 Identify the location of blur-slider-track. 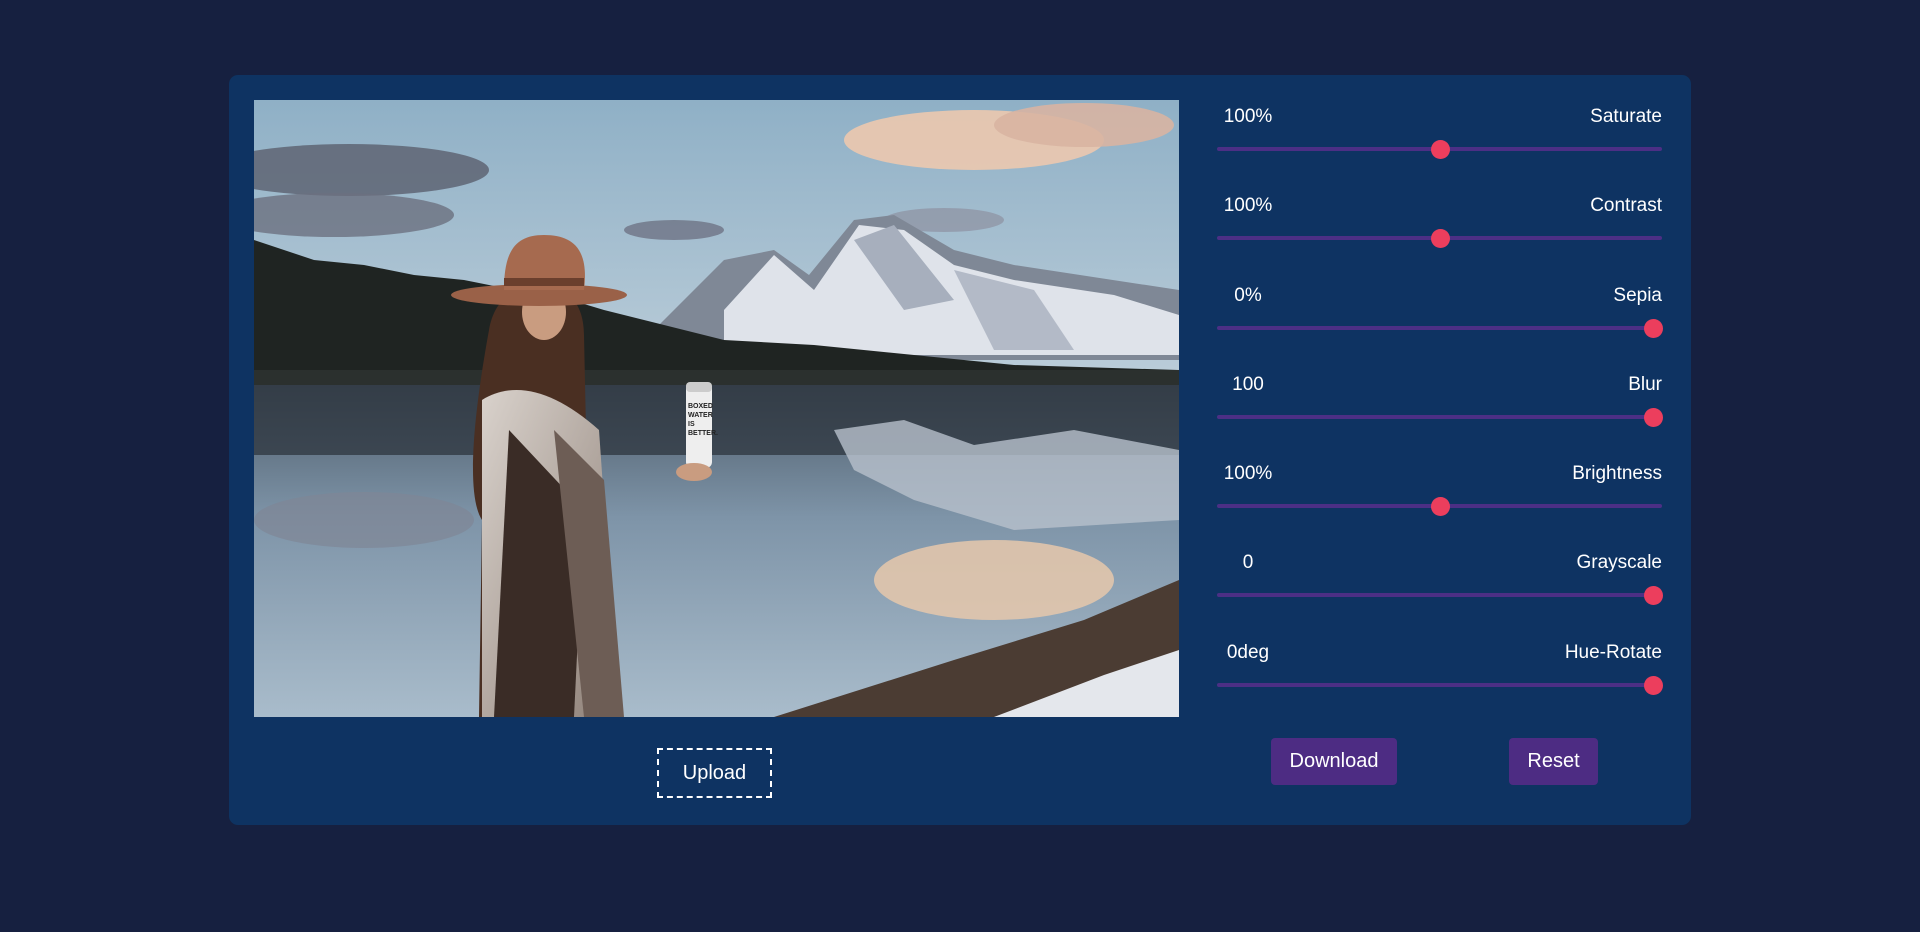
(1439, 416).